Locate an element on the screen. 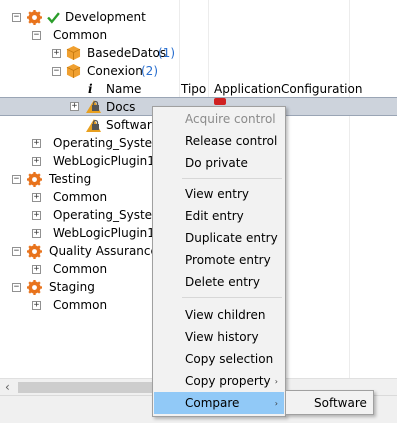 This screenshot has height=423, width=397. column-header-name: Name is located at coordinates (124, 89).